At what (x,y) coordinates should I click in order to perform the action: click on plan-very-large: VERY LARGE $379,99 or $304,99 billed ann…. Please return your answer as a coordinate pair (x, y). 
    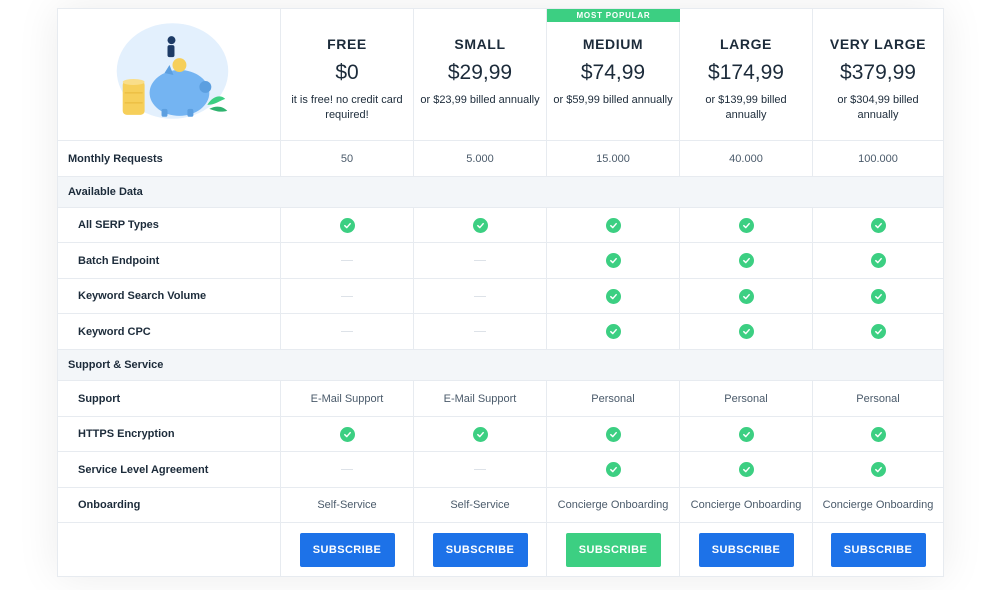
    Looking at the image, I should click on (878, 74).